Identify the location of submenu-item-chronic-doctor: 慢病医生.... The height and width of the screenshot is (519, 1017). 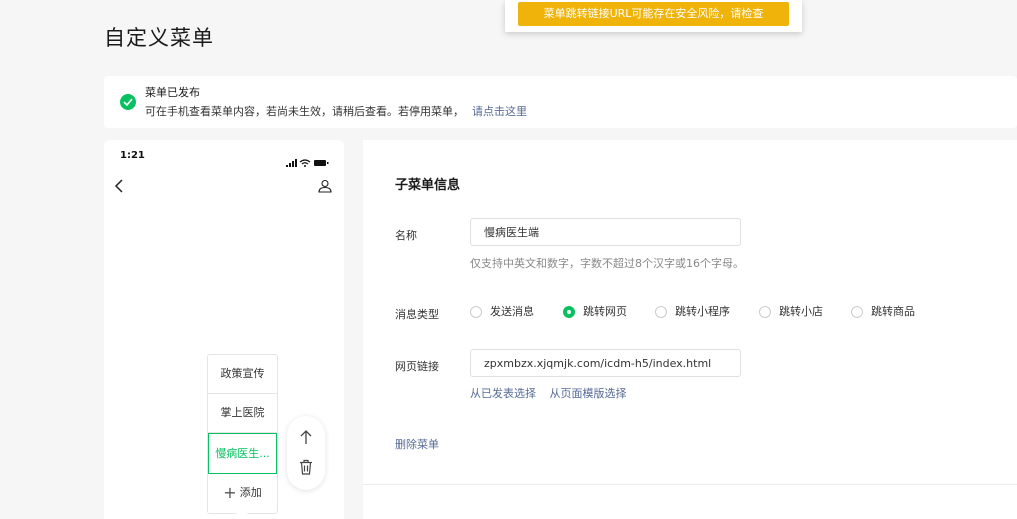
(242, 453).